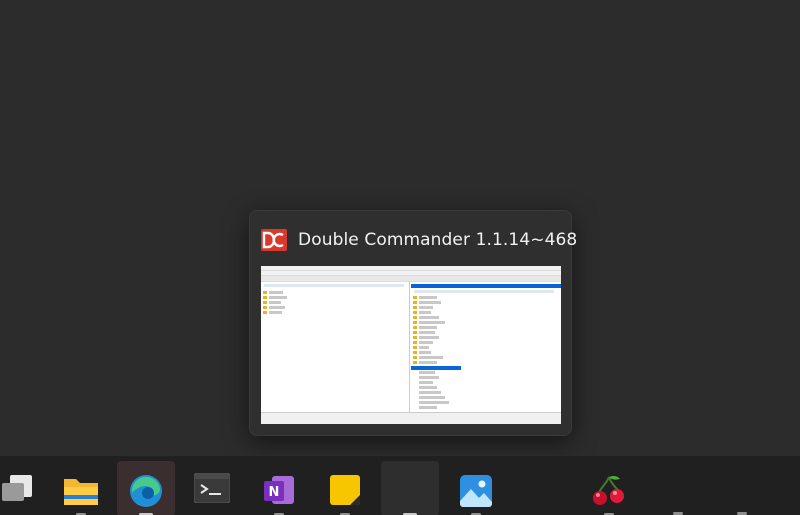 The image size is (800, 515). I want to click on thumb-right-panel, so click(486, 347).